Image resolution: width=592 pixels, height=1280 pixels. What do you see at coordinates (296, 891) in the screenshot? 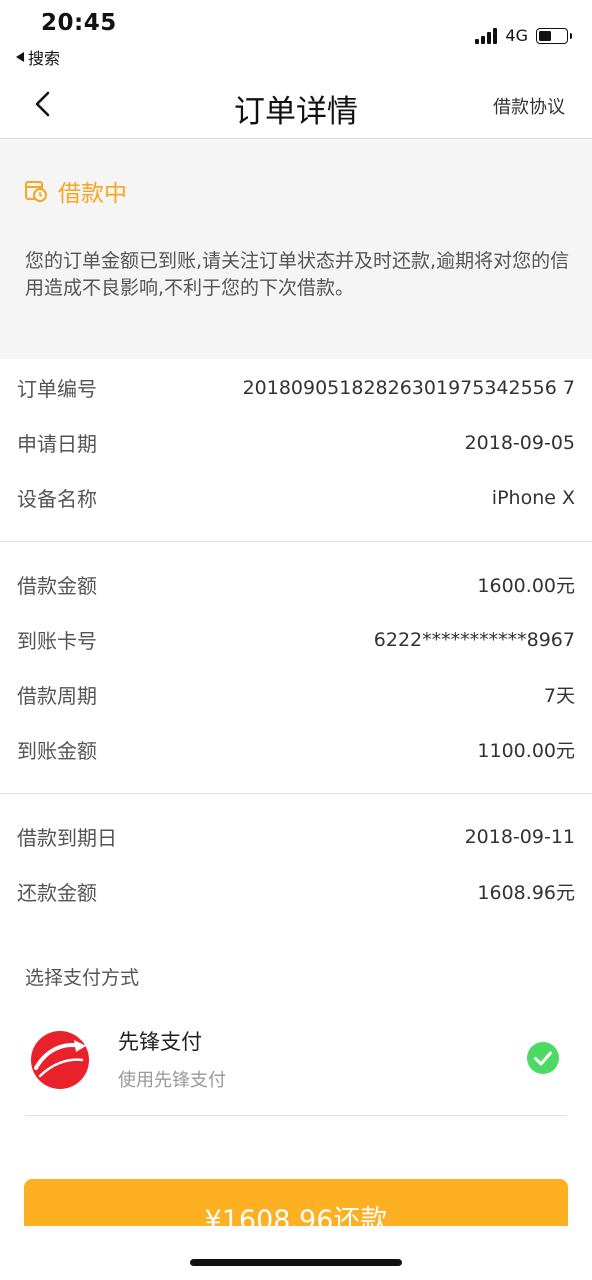
I see `repay-amount-row: 还款金额 1608.96元` at bounding box center [296, 891].